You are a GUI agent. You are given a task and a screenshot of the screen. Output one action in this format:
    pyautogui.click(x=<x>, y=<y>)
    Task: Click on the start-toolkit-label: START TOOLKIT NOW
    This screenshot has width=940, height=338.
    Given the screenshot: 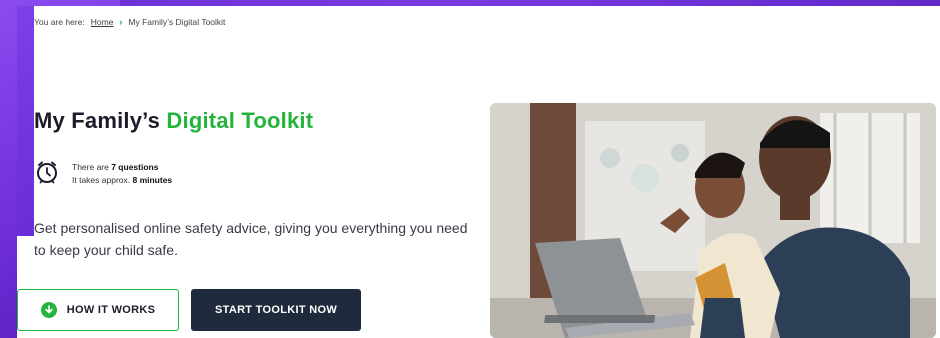 What is the action you would take?
    pyautogui.click(x=275, y=310)
    